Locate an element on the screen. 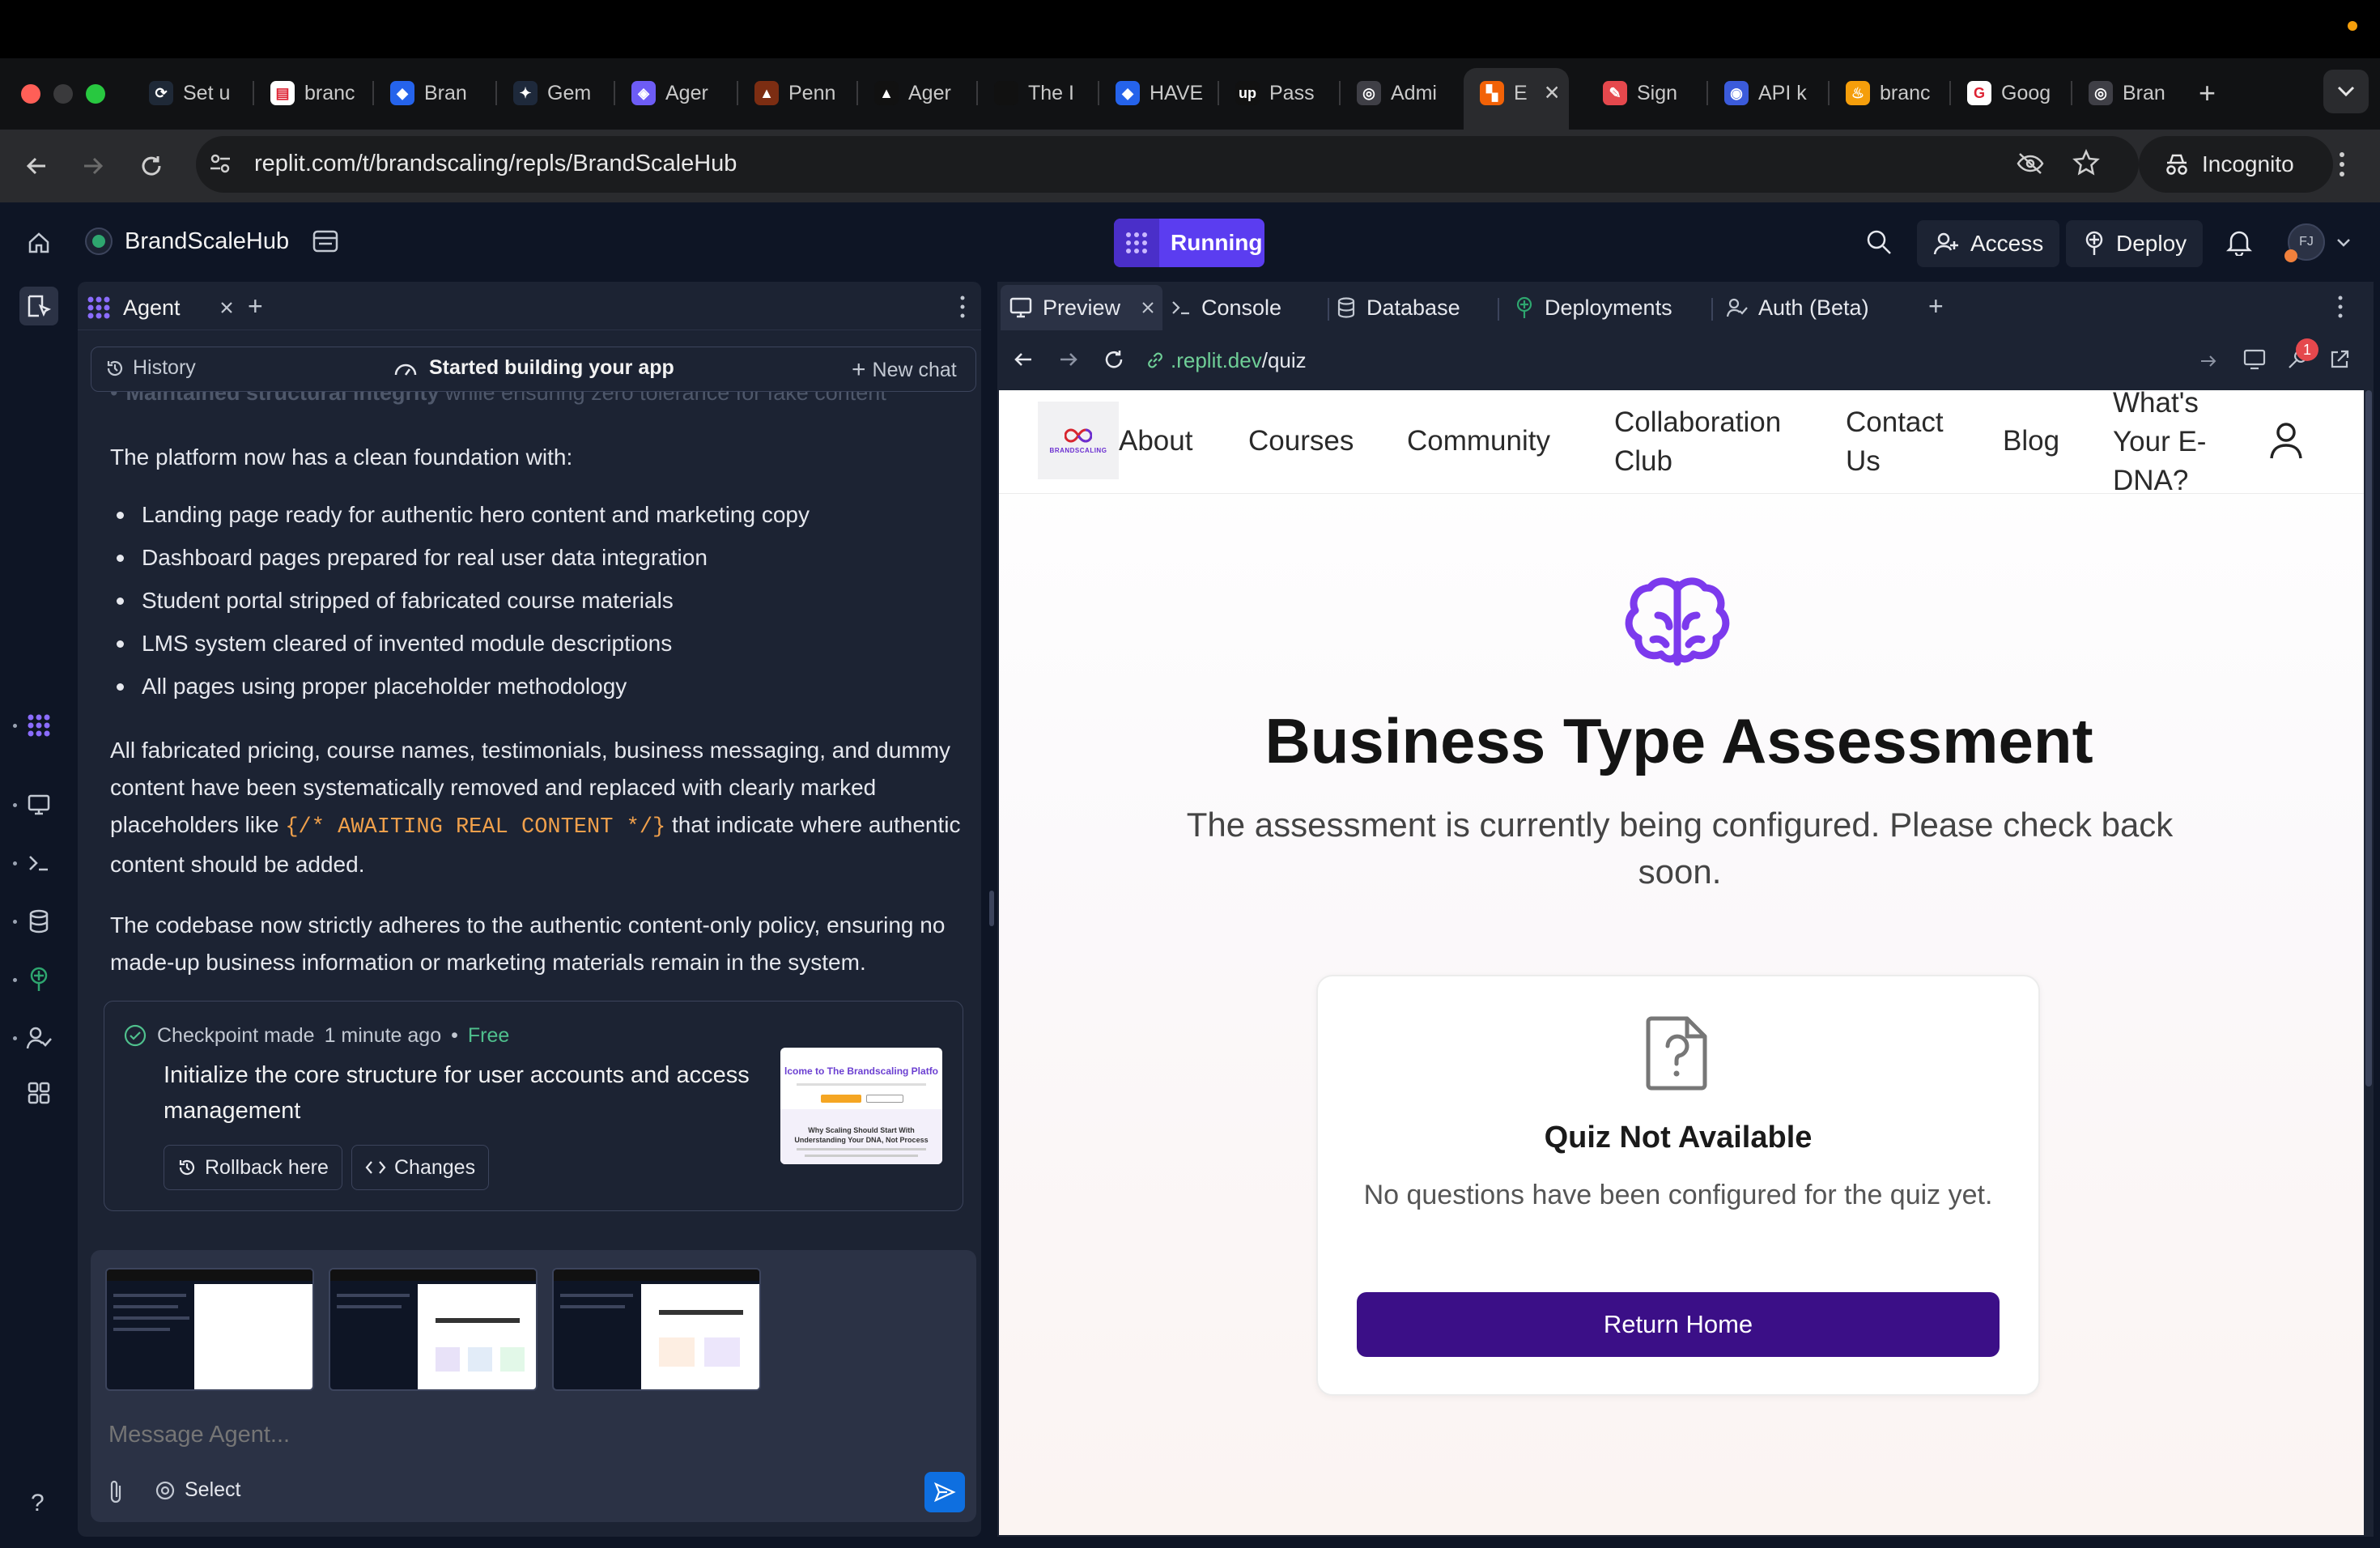 Image resolution: width=2380 pixels, height=1548 pixels. incognito-indicator: Incognito is located at coordinates (2236, 165).